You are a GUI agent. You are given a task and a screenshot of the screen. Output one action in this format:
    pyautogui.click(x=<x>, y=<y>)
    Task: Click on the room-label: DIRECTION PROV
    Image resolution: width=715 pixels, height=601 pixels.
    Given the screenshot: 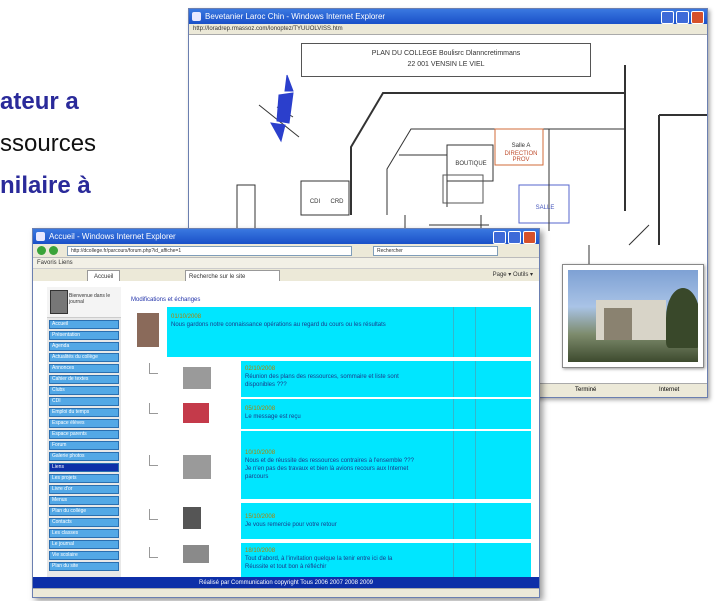 What is the action you would take?
    pyautogui.click(x=521, y=157)
    